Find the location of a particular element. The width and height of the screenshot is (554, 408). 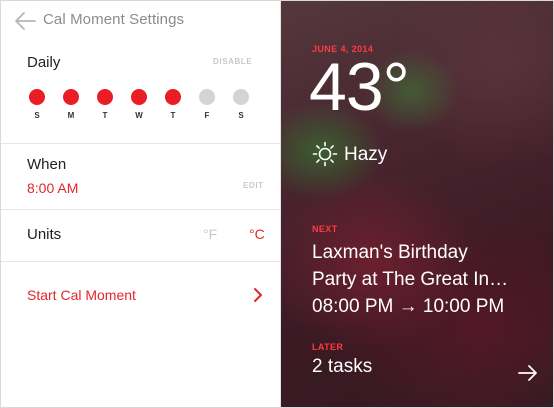

chevron-right-icon is located at coordinates (258, 295).